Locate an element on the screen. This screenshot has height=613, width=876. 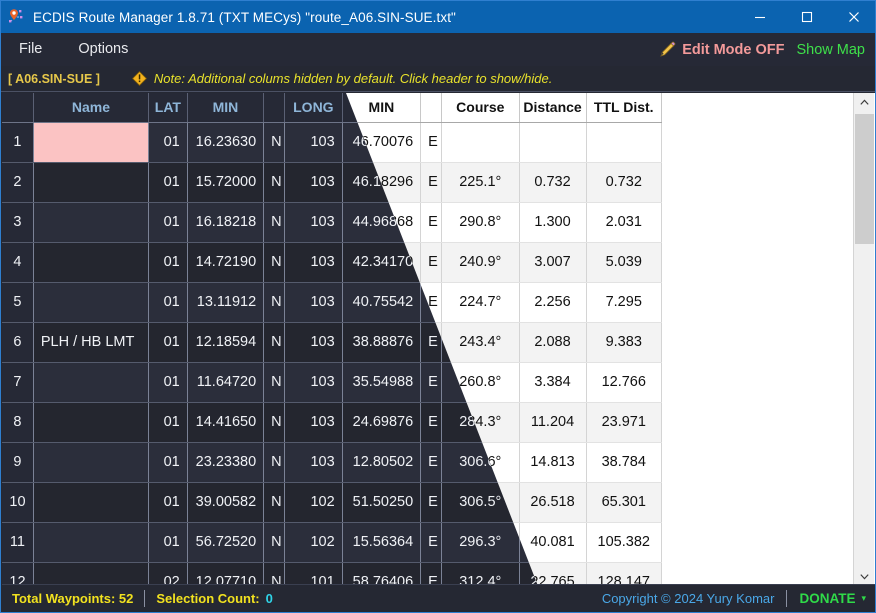
col-ttl-dist-header: TTL Dist. is located at coordinates (624, 108).